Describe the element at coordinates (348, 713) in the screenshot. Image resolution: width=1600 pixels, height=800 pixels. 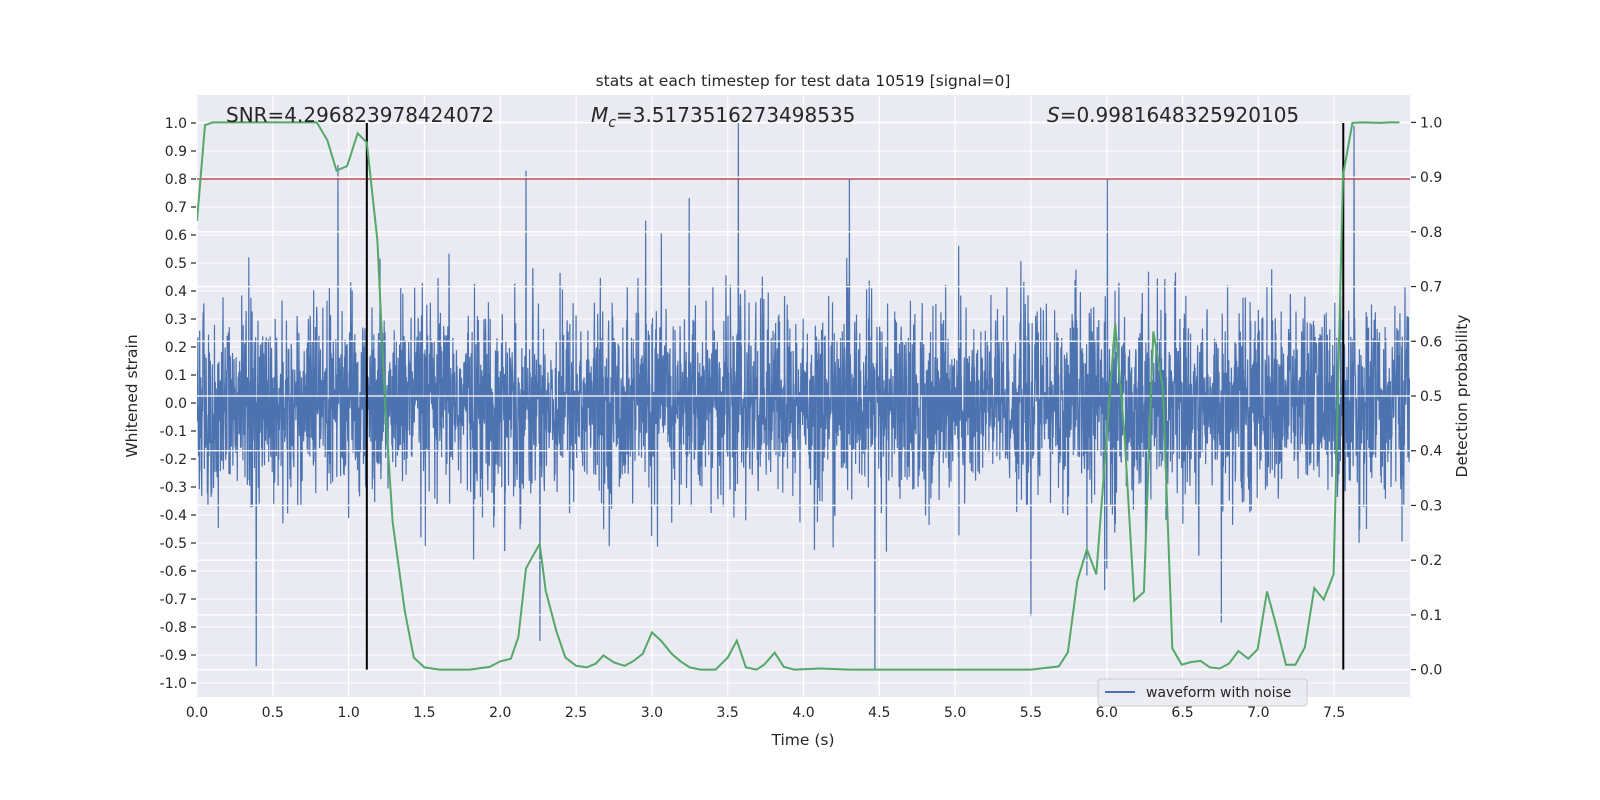
I see `x-tick-label: 1.0` at that location.